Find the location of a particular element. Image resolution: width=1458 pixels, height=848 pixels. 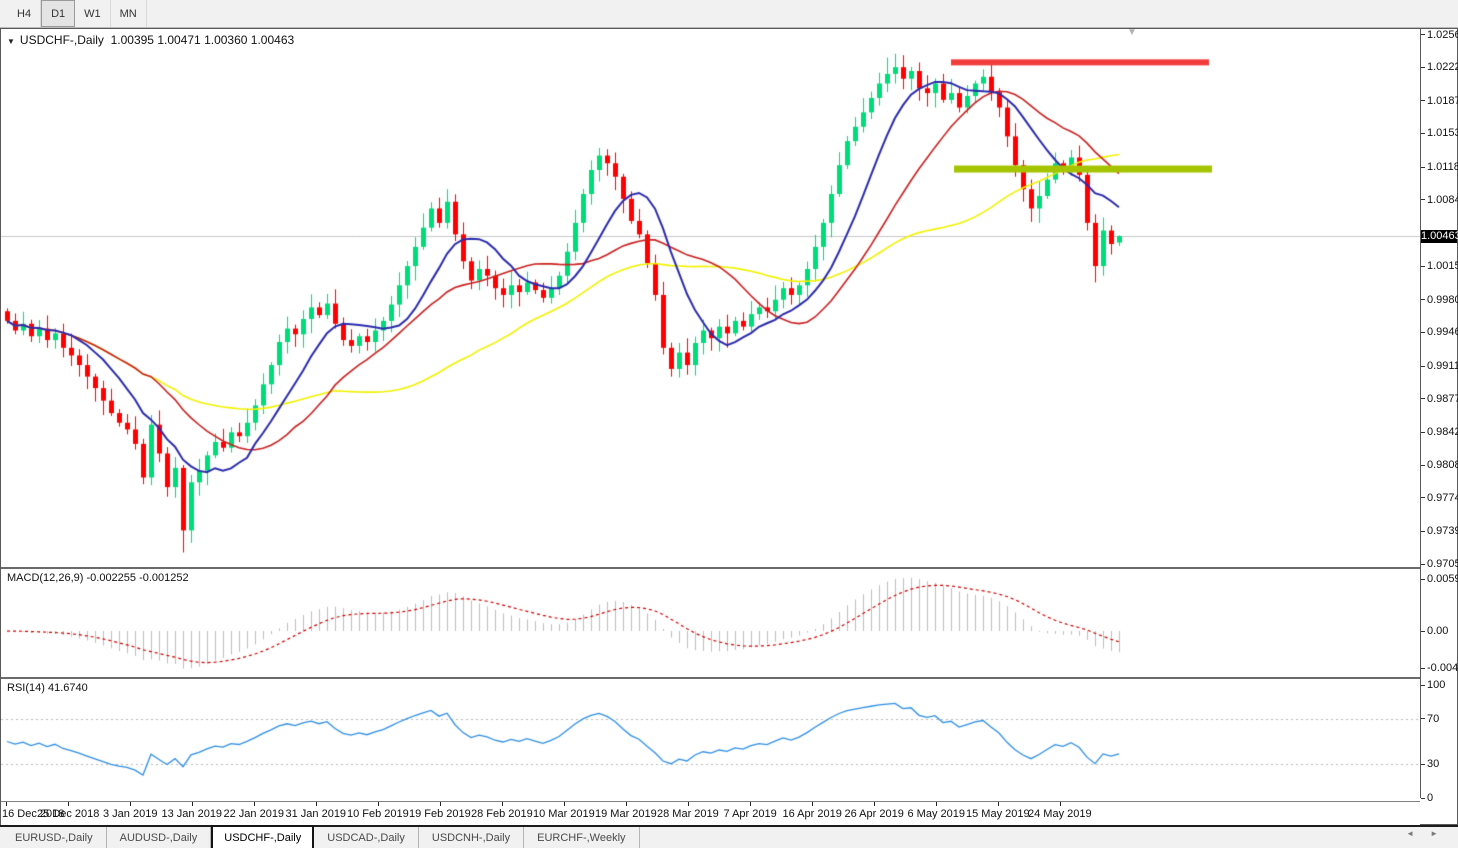

rsi-panel: RSI(14) 41.6740 is located at coordinates (710, 740).